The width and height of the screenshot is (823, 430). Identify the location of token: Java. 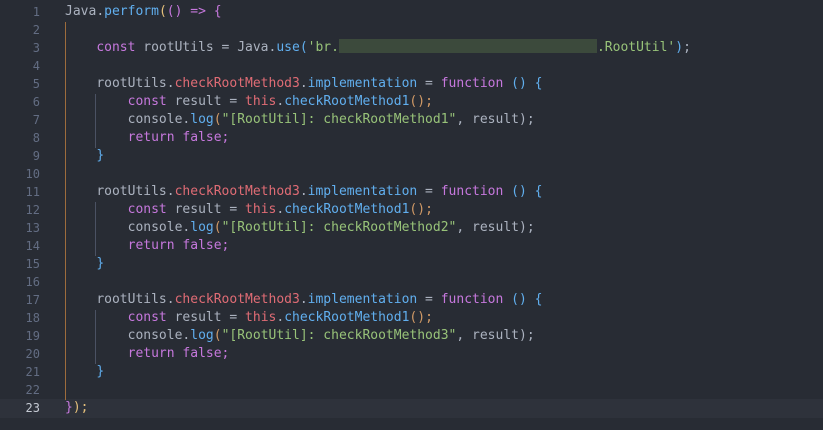
(81, 11).